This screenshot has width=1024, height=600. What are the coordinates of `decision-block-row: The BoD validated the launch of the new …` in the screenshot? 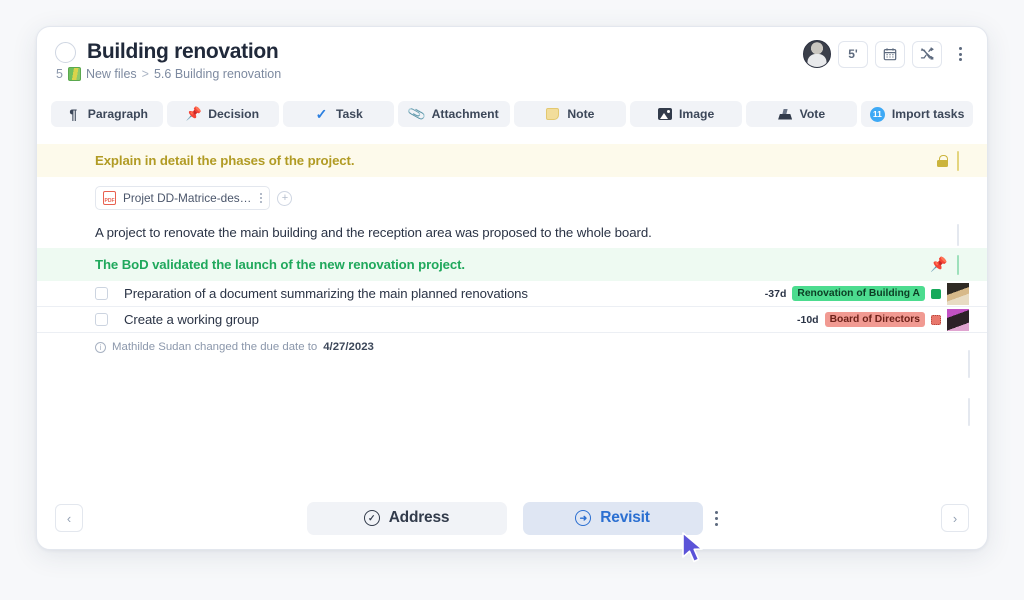 It's located at (512, 264).